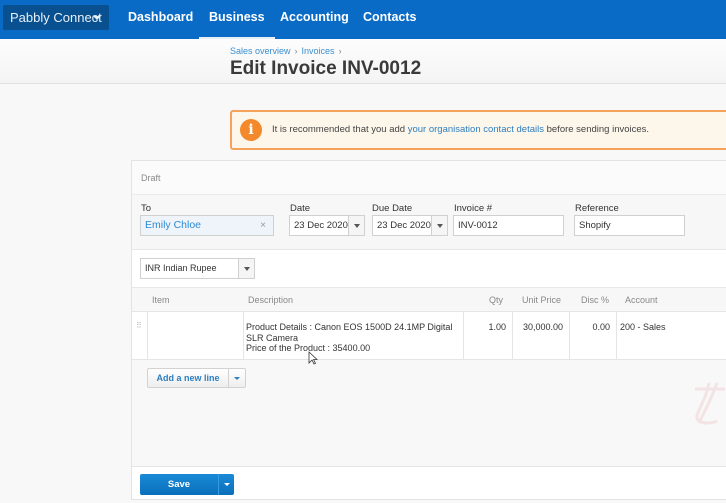  Describe the element at coordinates (670, 327) in the screenshot. I see `account-cell: 200 - Sales` at that location.